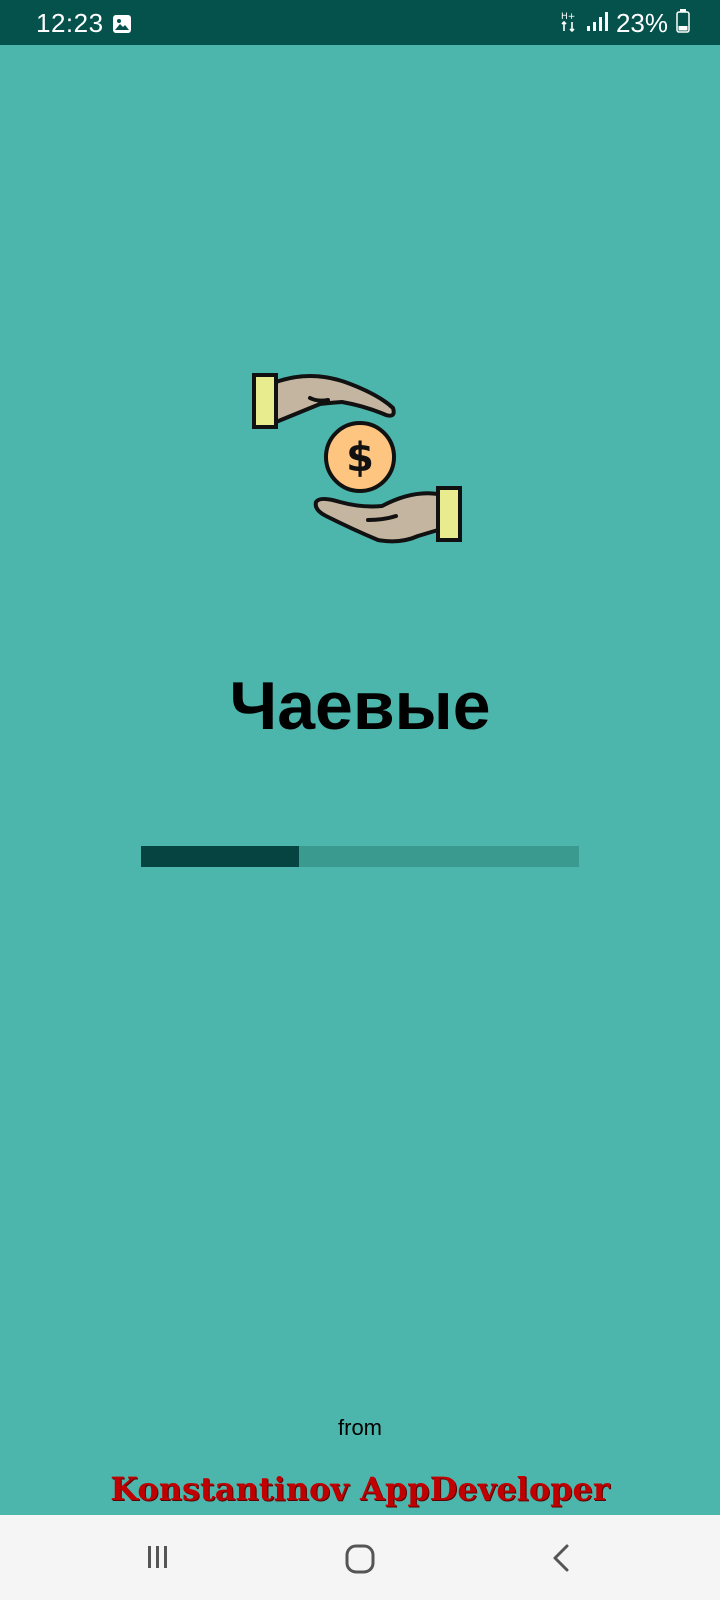  I want to click on hands-coin-icon: $, so click(360, 462).